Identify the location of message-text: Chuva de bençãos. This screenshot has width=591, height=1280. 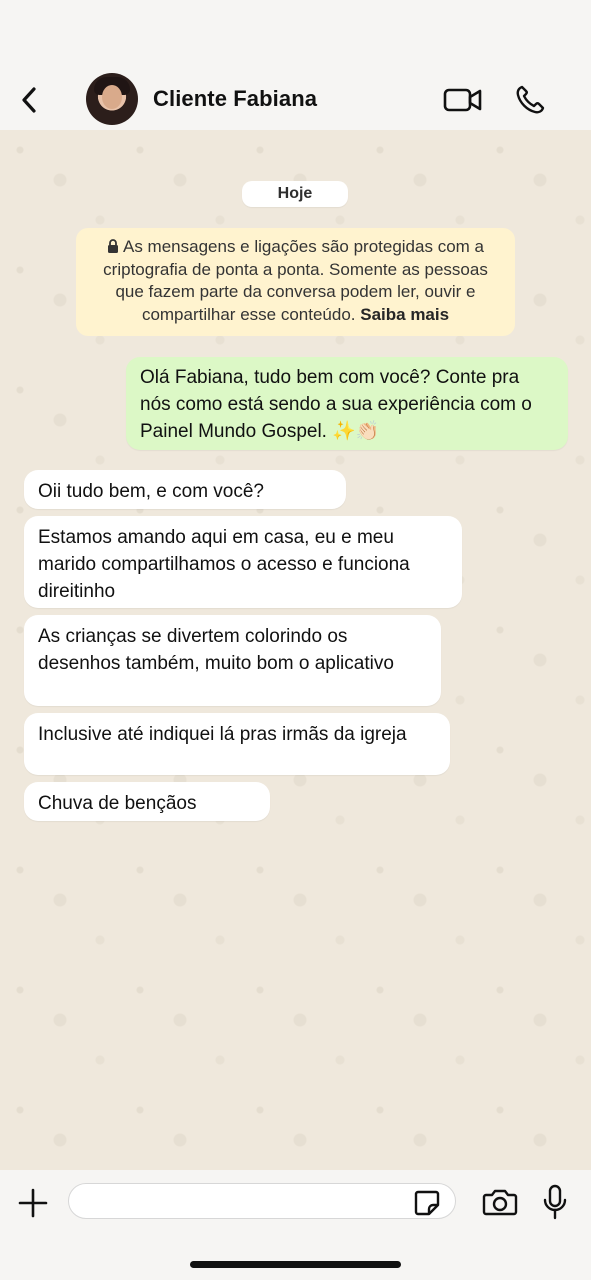
(117, 803).